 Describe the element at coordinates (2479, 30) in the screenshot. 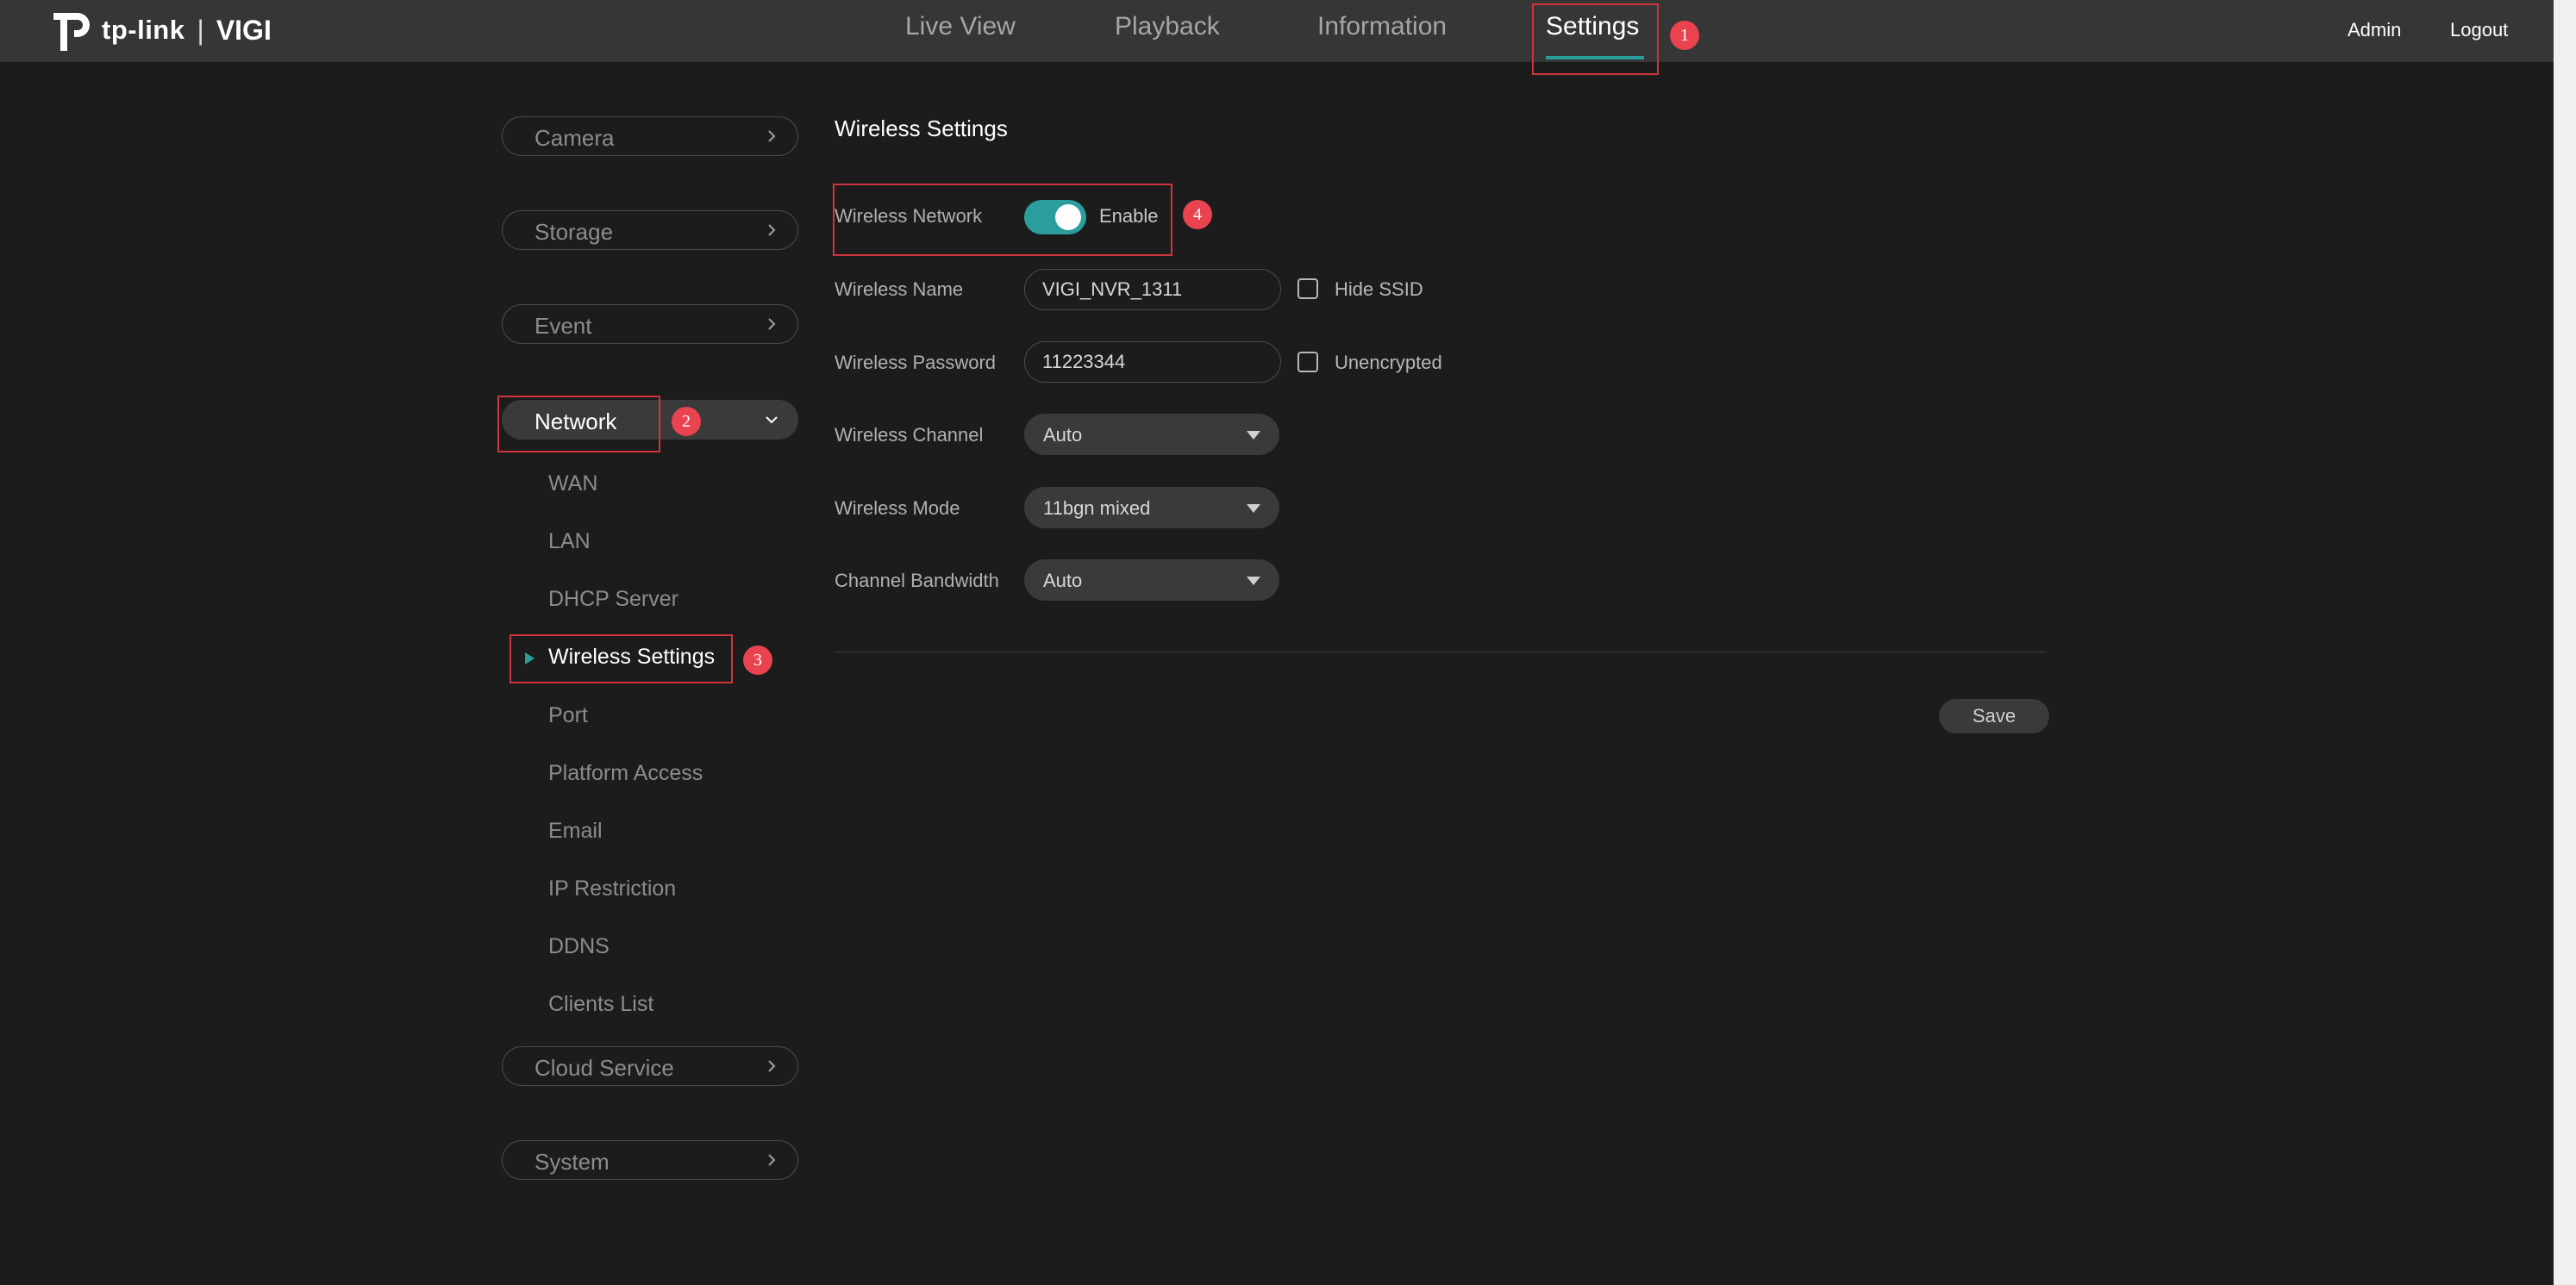

I see `logout-link: Logout` at that location.